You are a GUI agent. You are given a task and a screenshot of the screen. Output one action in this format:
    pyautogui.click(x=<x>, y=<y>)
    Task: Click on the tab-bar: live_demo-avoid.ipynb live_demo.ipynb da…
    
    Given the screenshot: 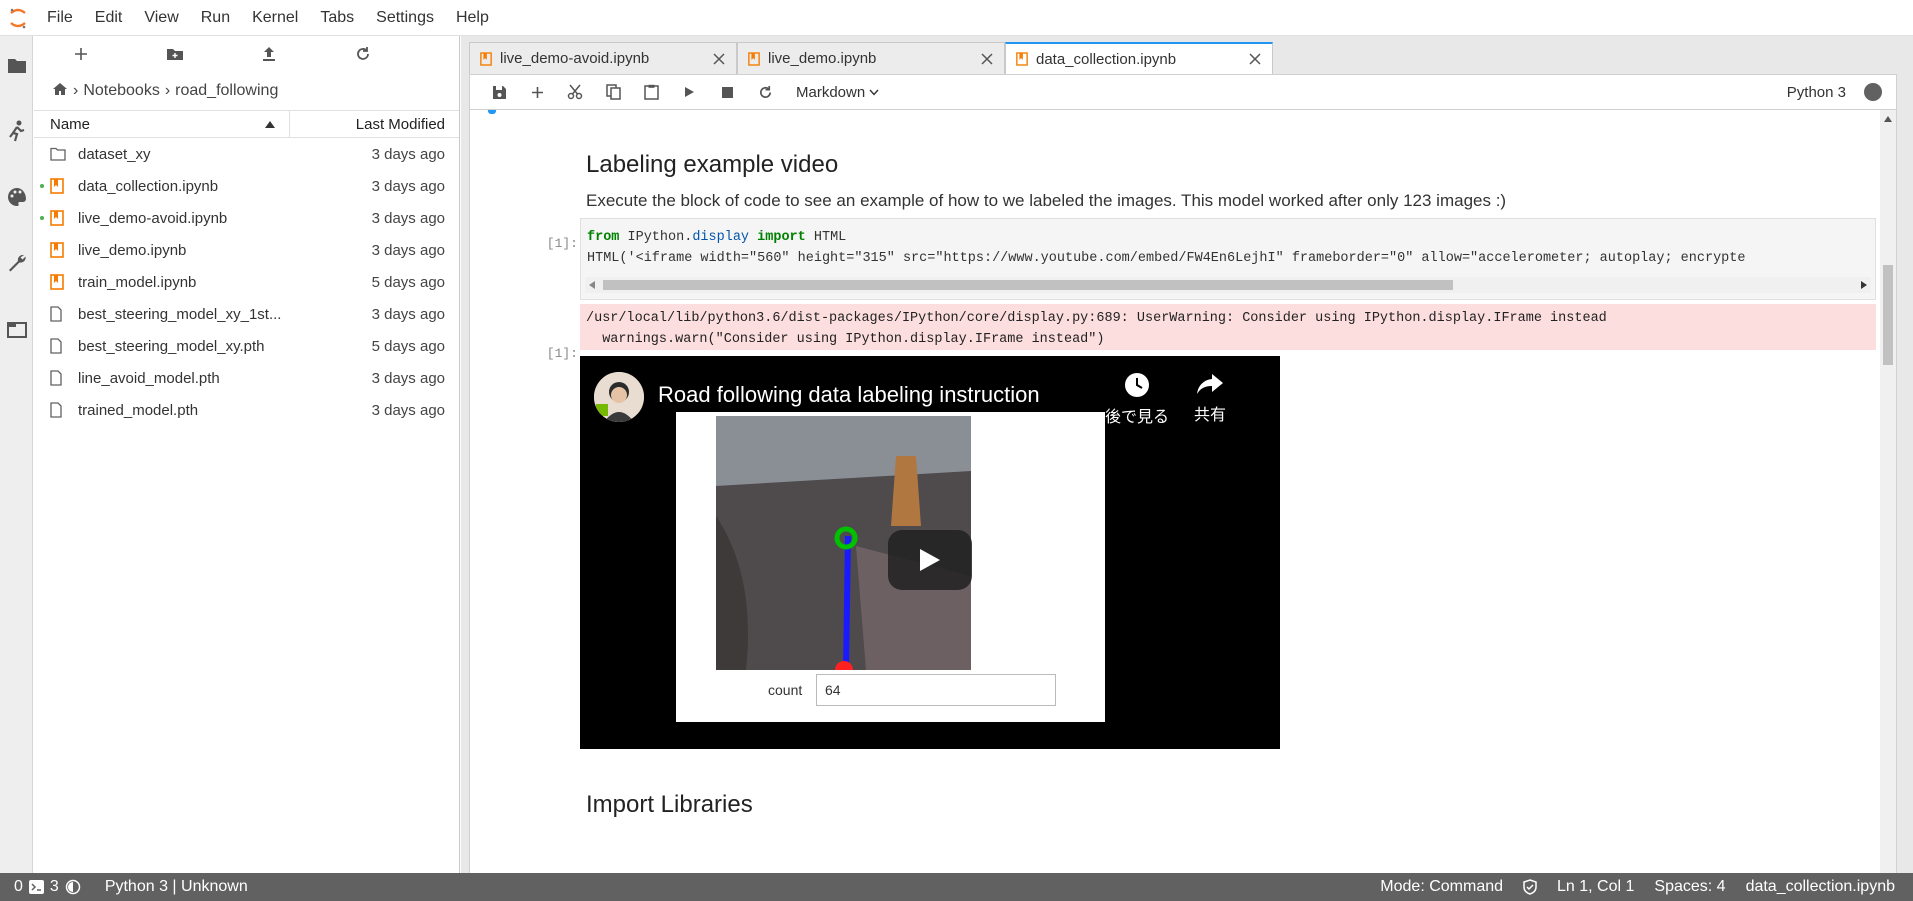 What is the action you would take?
    pyautogui.click(x=871, y=58)
    